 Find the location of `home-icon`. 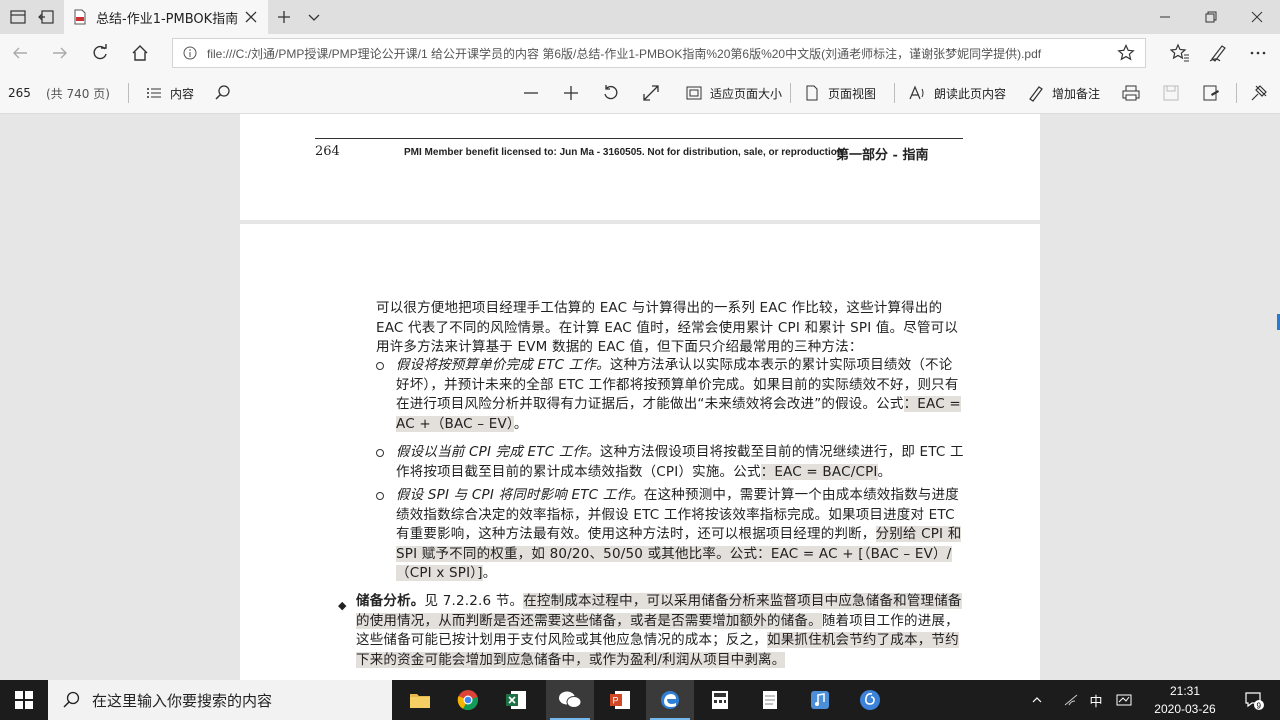

home-icon is located at coordinates (140, 53).